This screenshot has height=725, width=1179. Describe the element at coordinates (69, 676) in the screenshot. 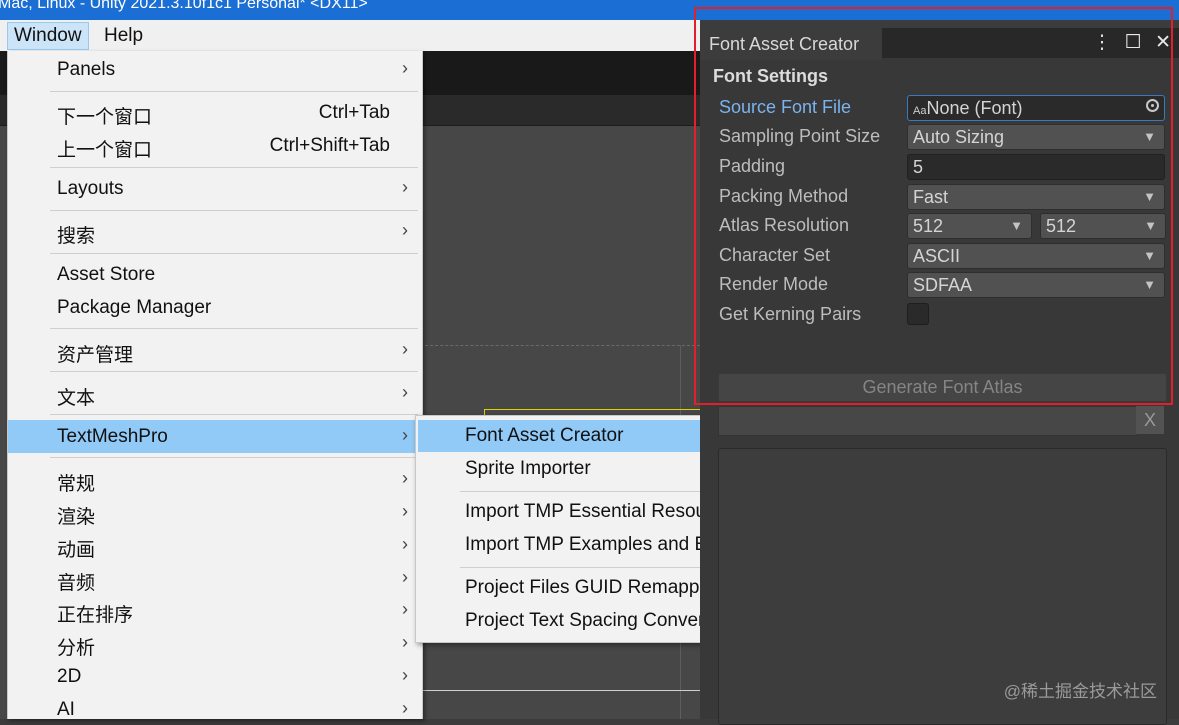

I see `menu-item-label: 2D` at that location.